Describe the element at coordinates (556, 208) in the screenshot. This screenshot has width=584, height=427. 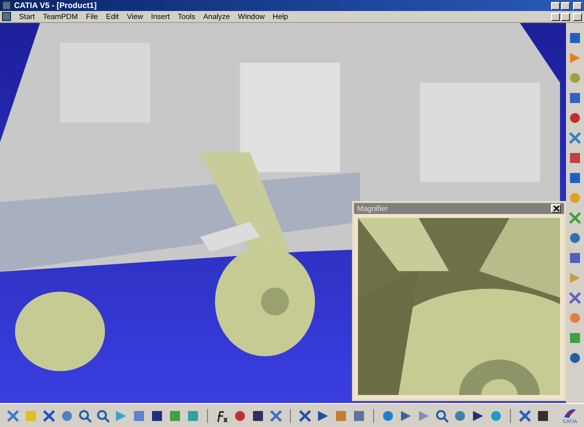
I see `close-button` at that location.